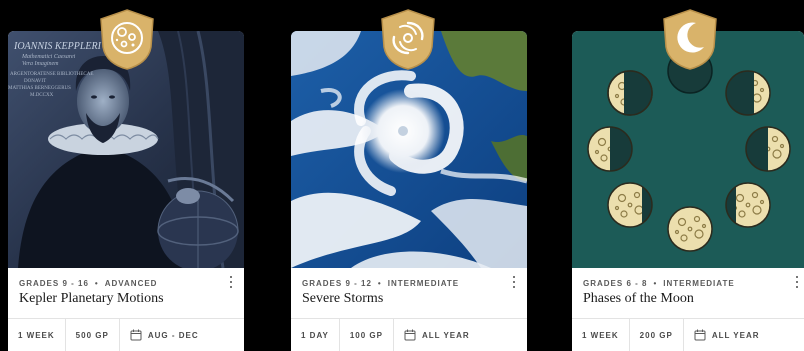  What do you see at coordinates (42, 95) in the screenshot?
I see `portrait-caption-7: M.DCCXX` at bounding box center [42, 95].